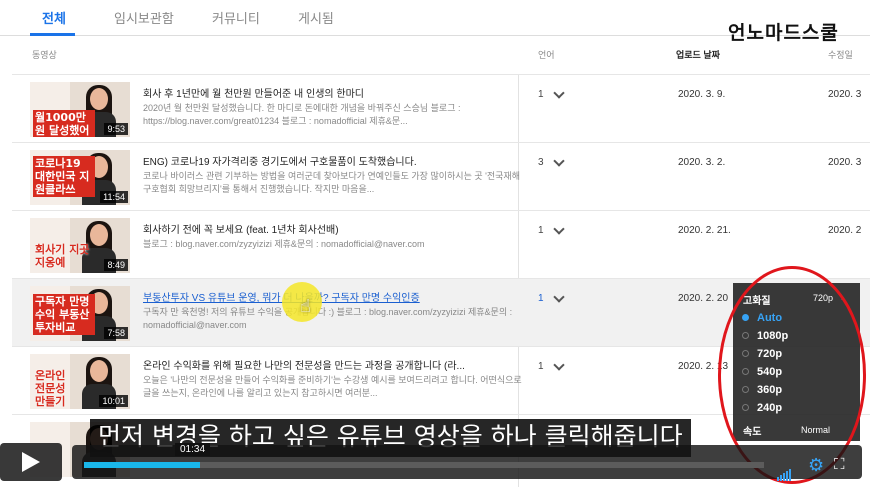 Image resolution: width=870 pixels, height=487 pixels. Describe the element at coordinates (116, 129) in the screenshot. I see `video-duration: 9:53` at that location.